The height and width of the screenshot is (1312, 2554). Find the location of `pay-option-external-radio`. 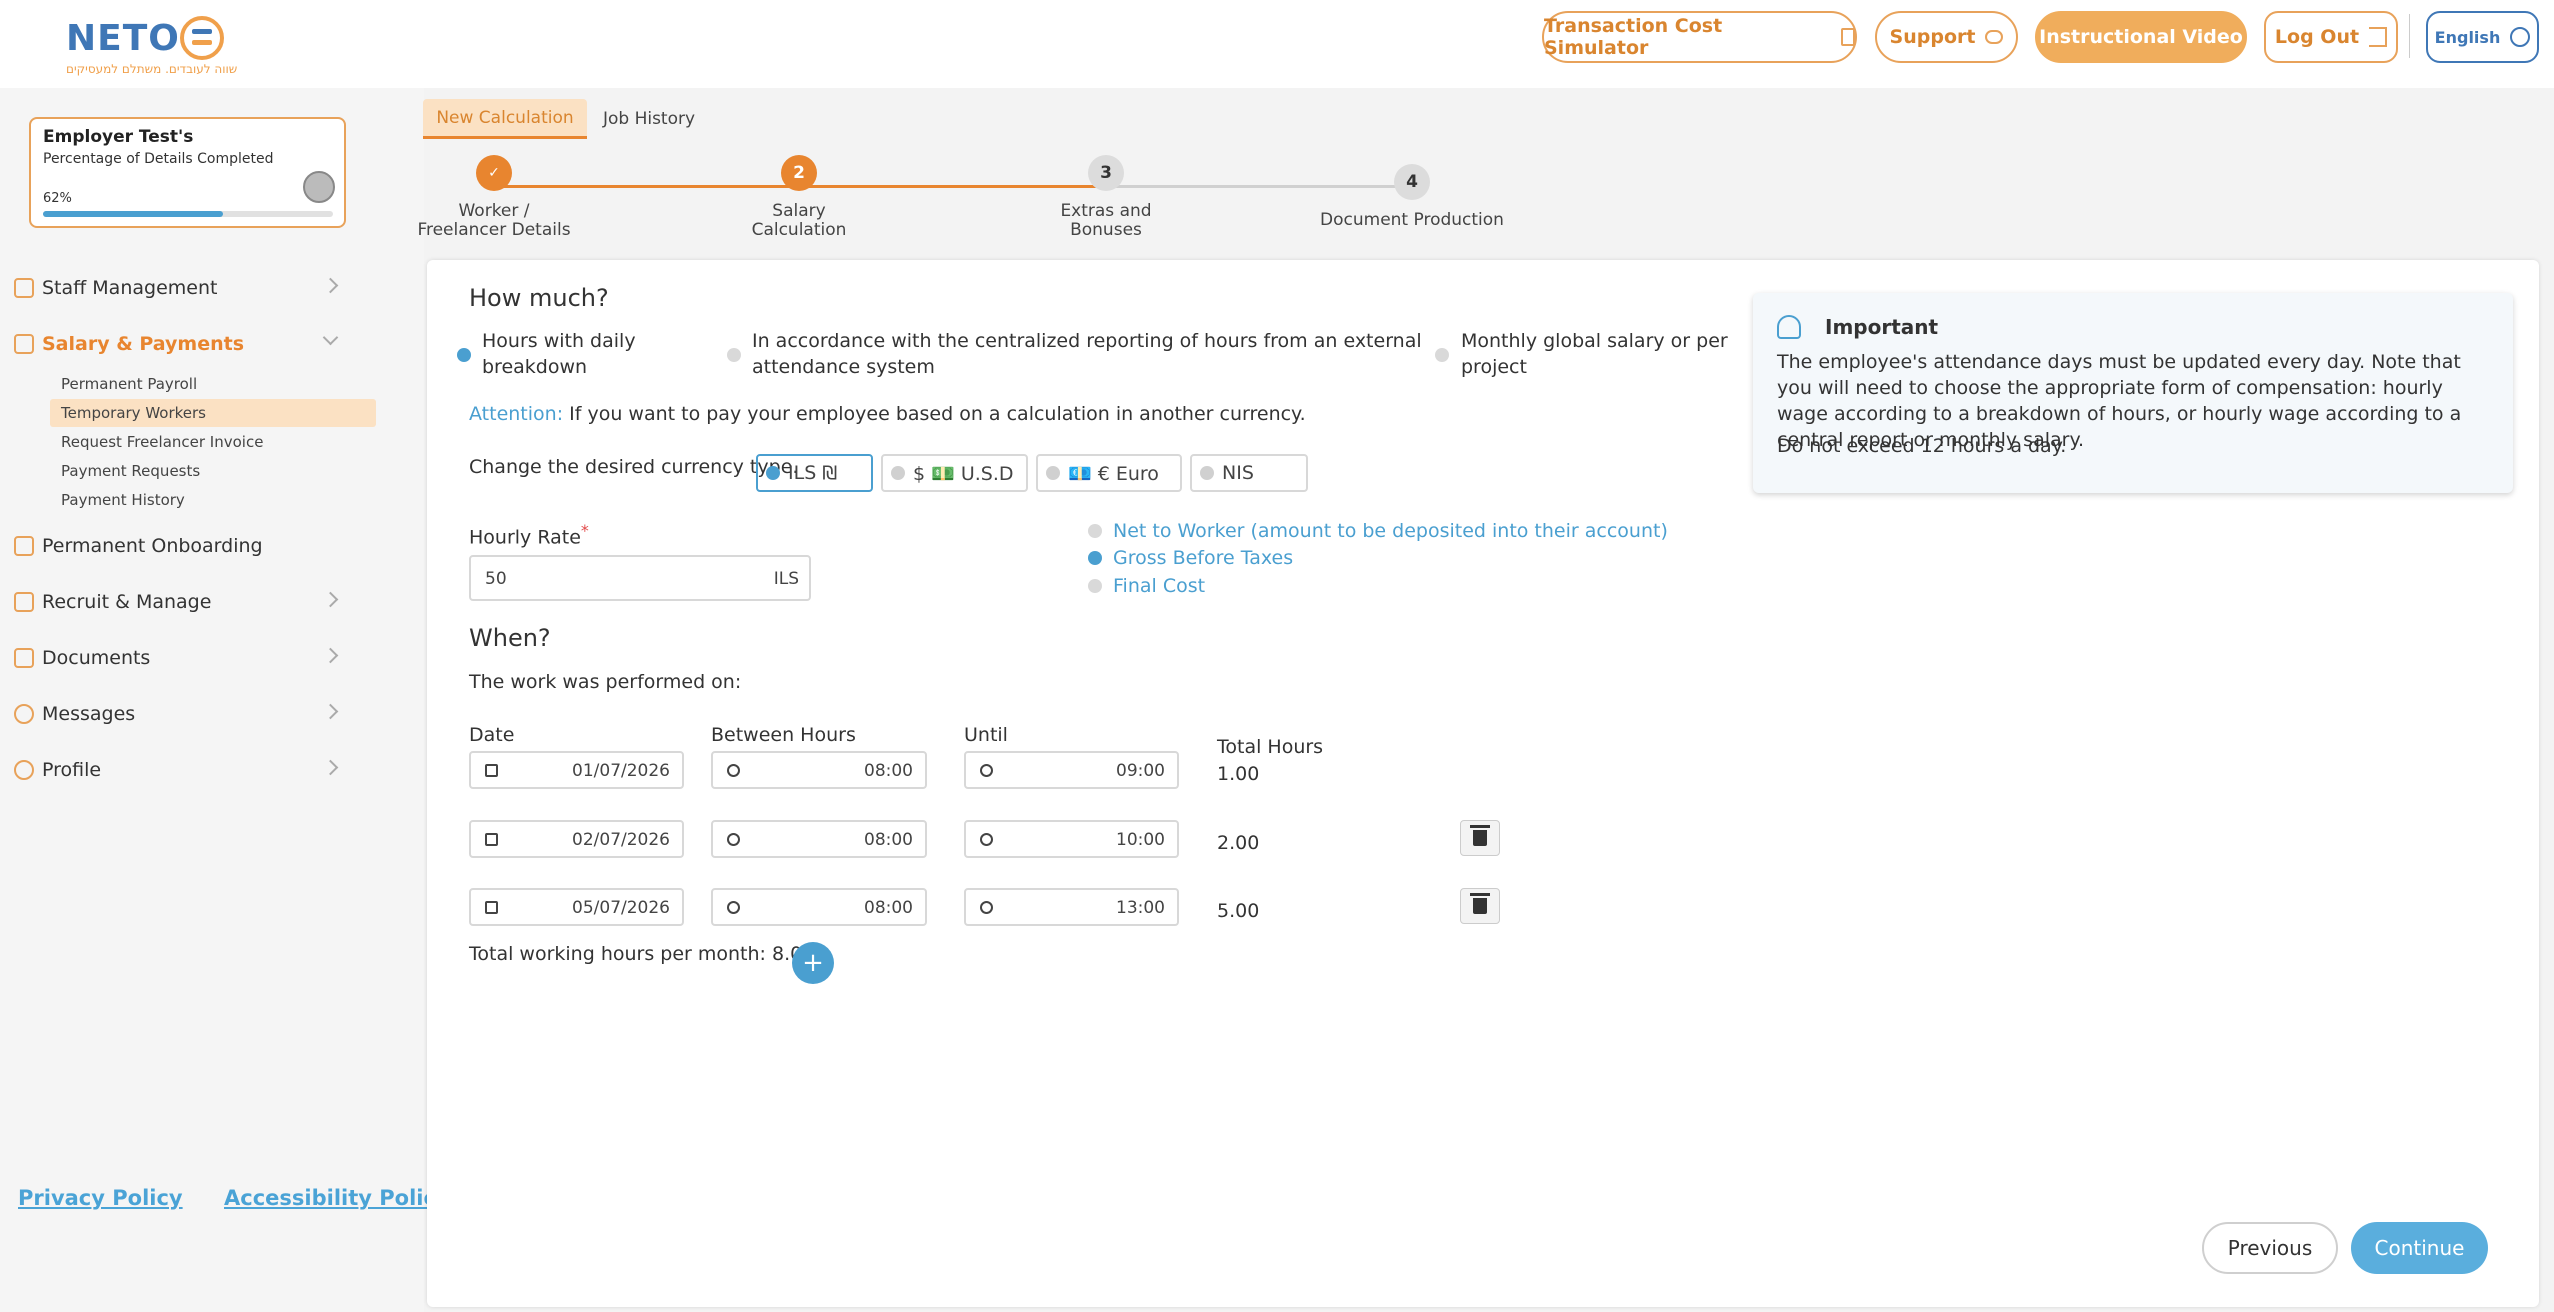

pay-option-external-radio is located at coordinates (734, 355).